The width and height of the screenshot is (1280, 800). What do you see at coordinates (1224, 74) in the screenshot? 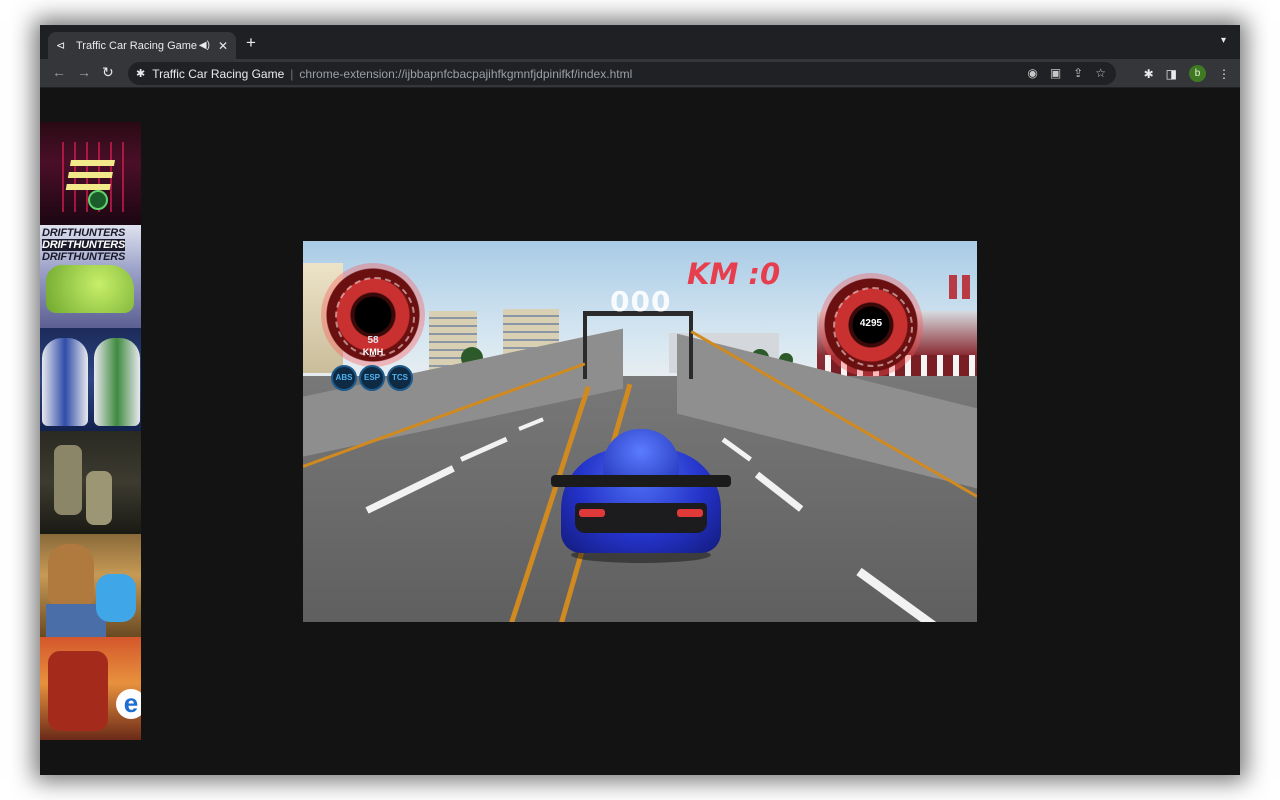
I see `more-menu-icon: ⋮` at bounding box center [1224, 74].